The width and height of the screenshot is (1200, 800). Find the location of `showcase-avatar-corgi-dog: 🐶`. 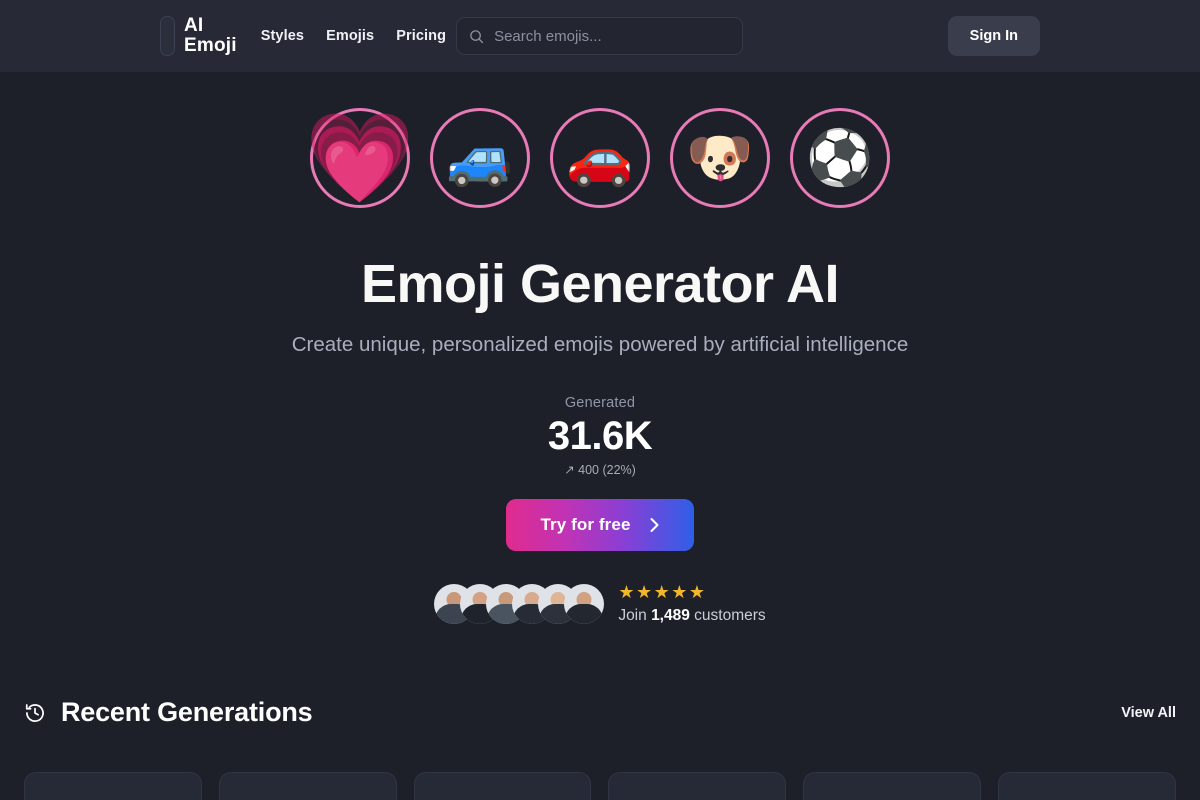

showcase-avatar-corgi-dog: 🐶 is located at coordinates (720, 158).